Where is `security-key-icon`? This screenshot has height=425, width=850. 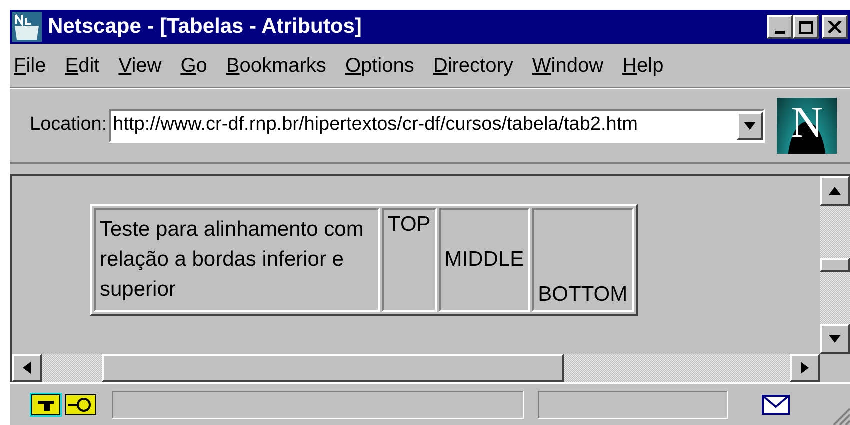 security-key-icon is located at coordinates (64, 404).